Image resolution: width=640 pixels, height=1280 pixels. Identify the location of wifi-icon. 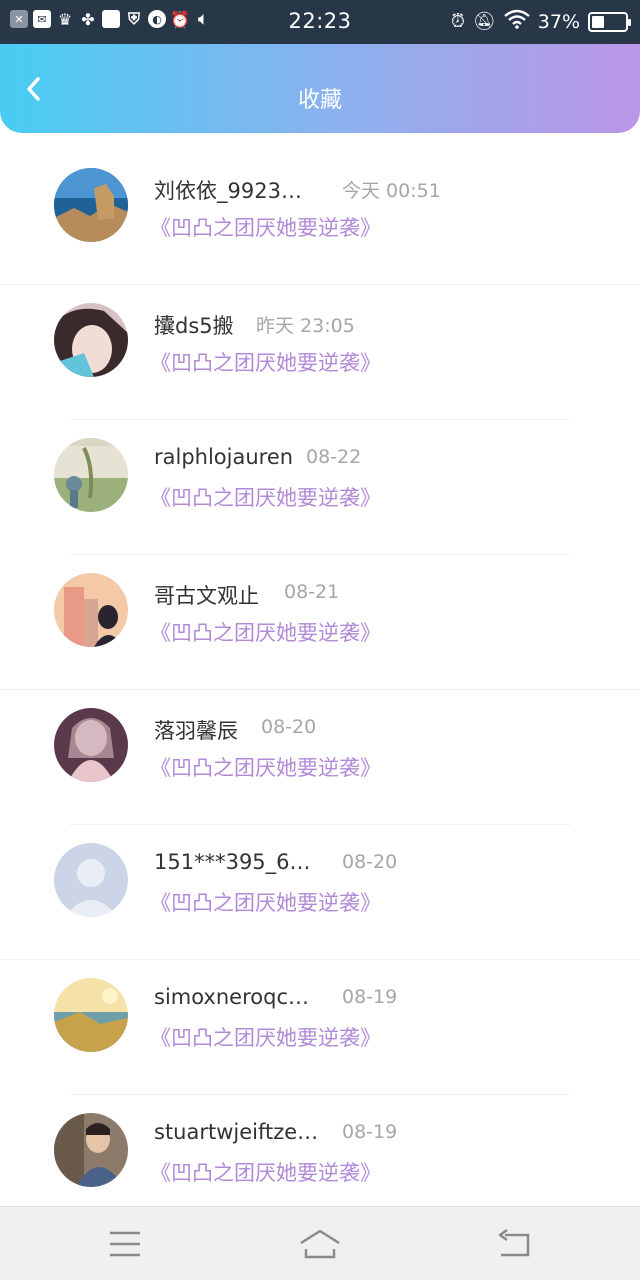
(516, 22).